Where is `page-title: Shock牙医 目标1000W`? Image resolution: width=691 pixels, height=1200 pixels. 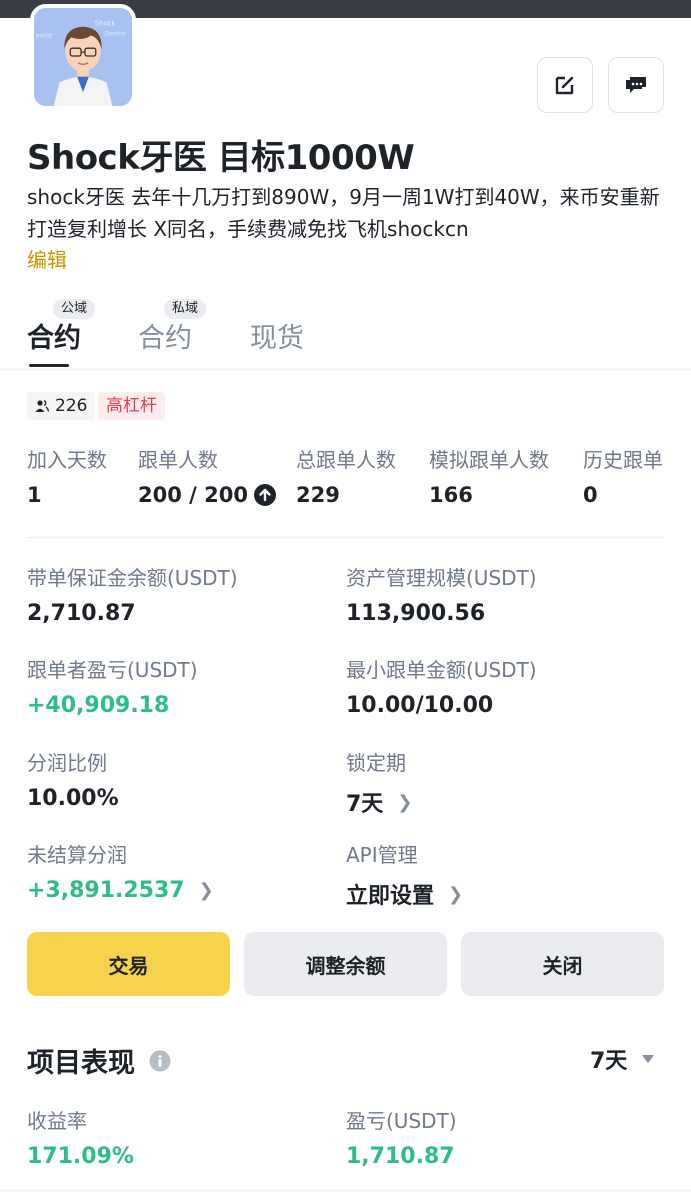 page-title: Shock牙医 目标1000W is located at coordinates (221, 158).